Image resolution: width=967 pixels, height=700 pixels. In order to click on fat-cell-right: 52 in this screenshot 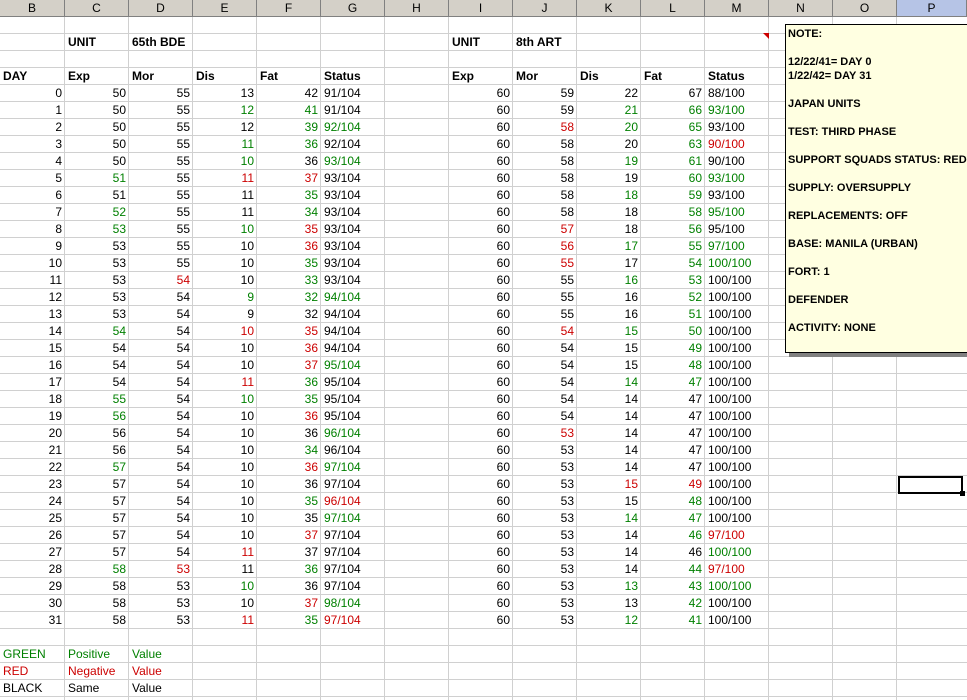, I will do `click(673, 297)`.